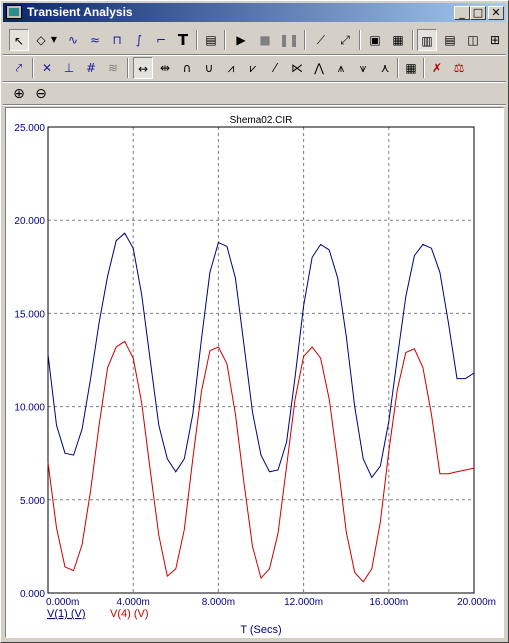 The image size is (509, 643). Describe the element at coordinates (47, 68) in the screenshot. I see `cursor-mode-icon: ✕` at that location.